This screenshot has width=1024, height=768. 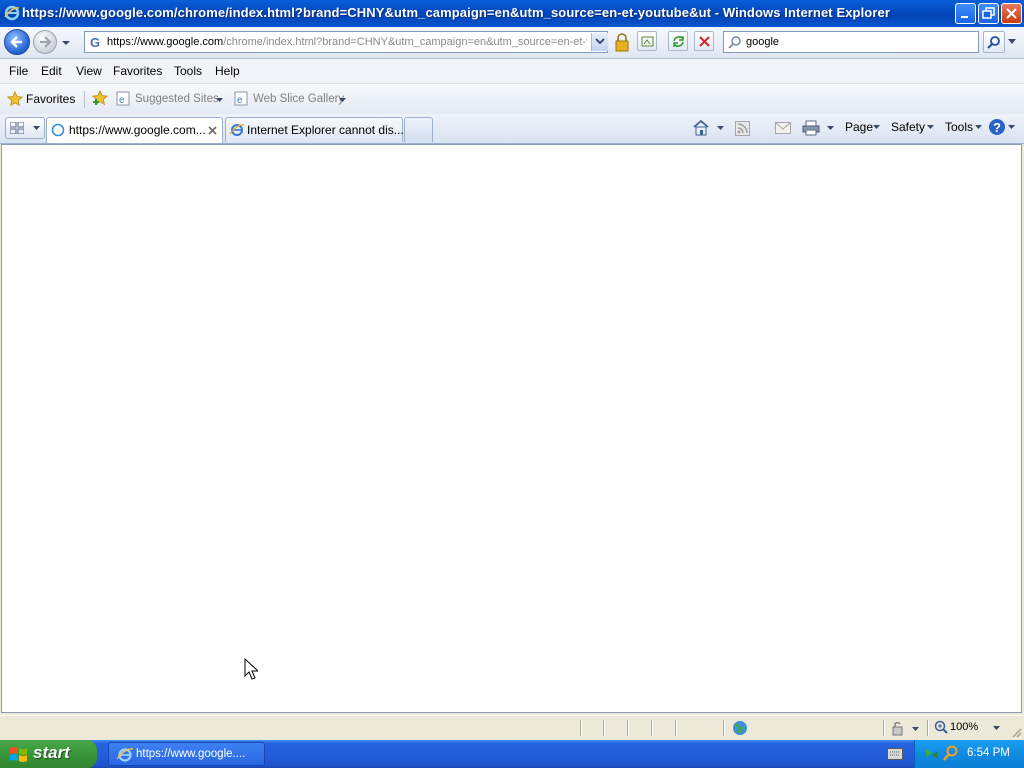 I want to click on compatibility-view-icon, so click(x=647, y=41).